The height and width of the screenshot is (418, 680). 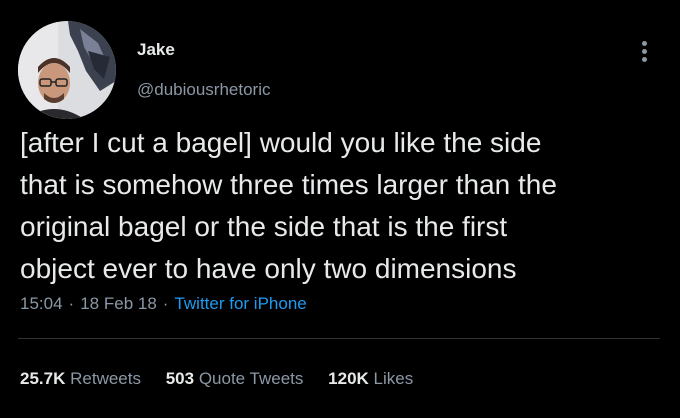 I want to click on likes-label: Likes, so click(x=393, y=378).